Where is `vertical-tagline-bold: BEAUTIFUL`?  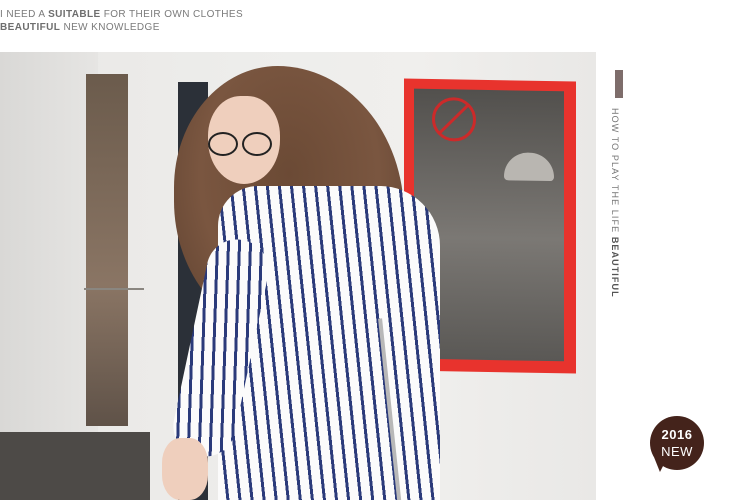
vertical-tagline-bold: BEAUTIFUL is located at coordinates (615, 267).